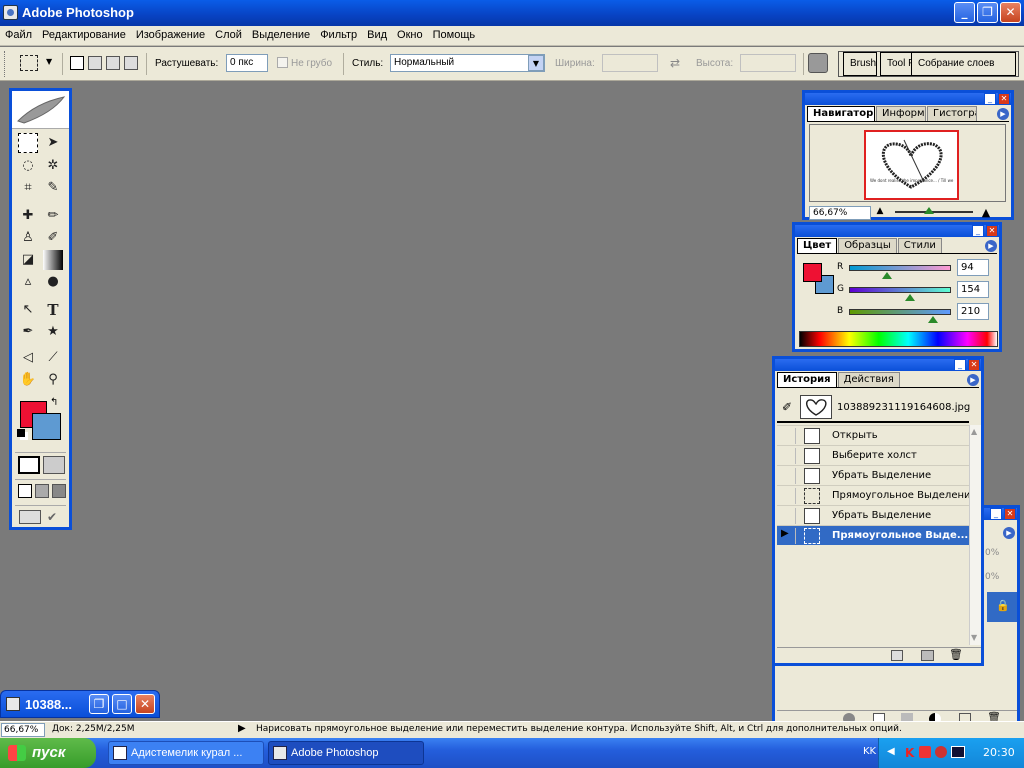  What do you see at coordinates (28, 358) in the screenshot?
I see `notes-tool-icon: ◁` at bounding box center [28, 358].